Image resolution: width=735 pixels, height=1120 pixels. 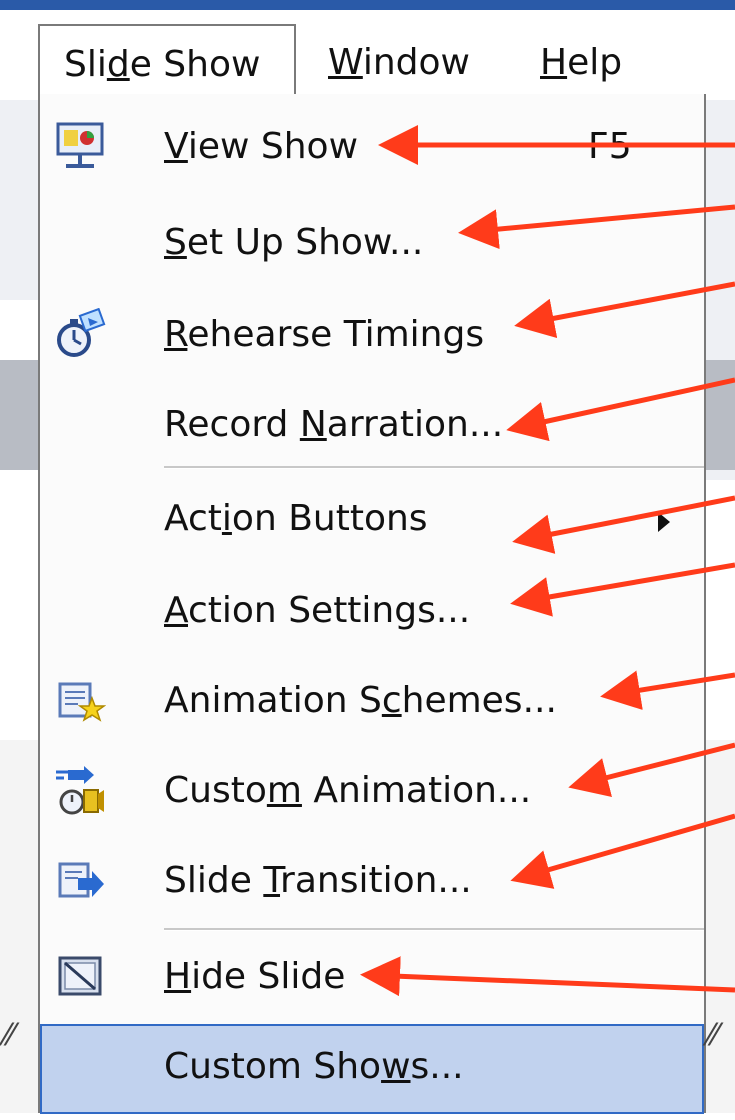 I want to click on action-buttons-label: Action Buttons, so click(x=296, y=518).